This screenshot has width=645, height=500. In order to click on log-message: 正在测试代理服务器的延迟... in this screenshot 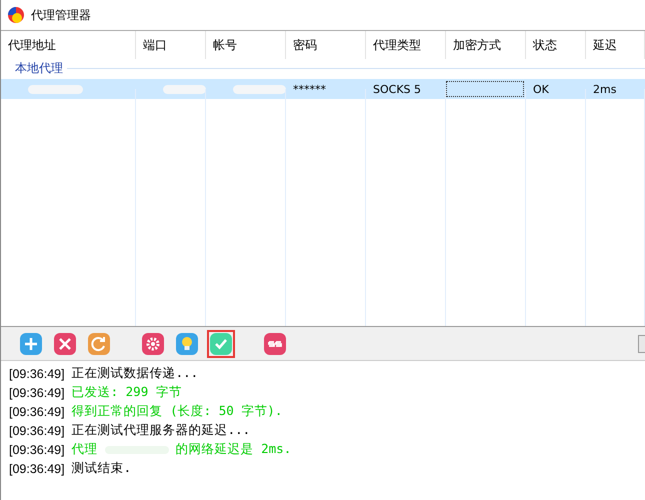, I will do `click(161, 430)`.